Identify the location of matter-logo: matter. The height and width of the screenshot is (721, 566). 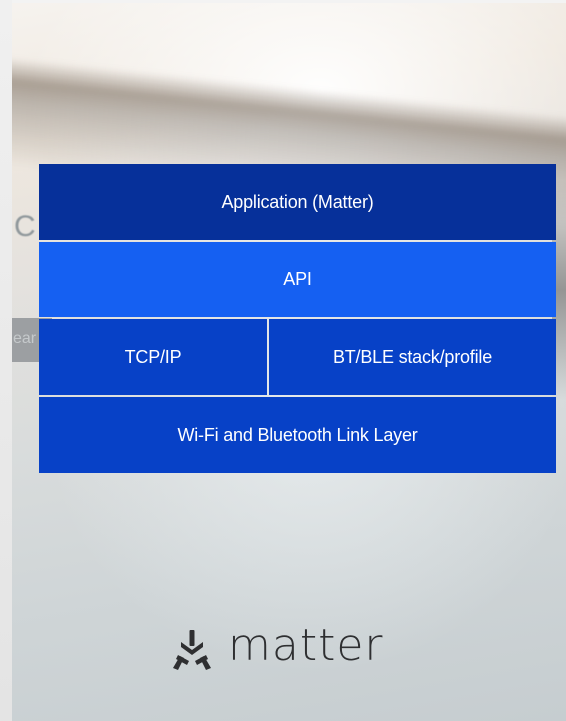
(277, 650).